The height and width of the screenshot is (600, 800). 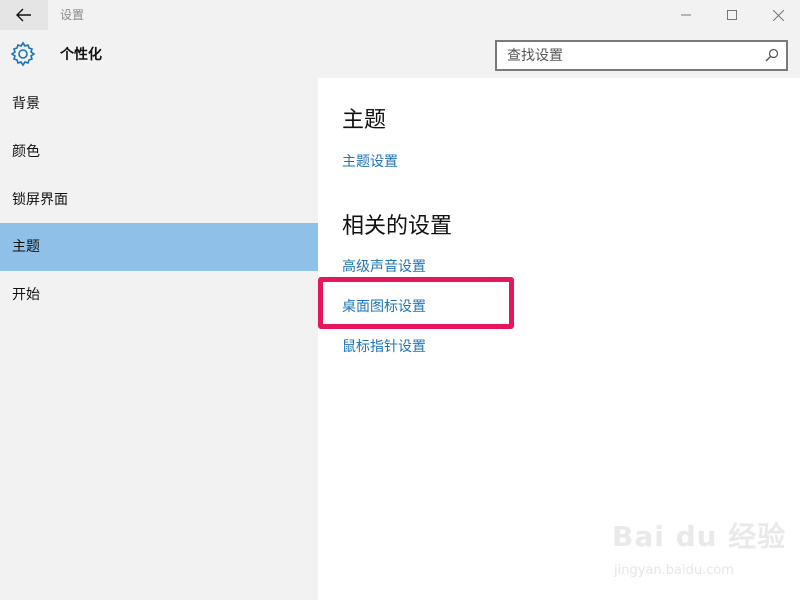 I want to click on search-icon, so click(x=772, y=55).